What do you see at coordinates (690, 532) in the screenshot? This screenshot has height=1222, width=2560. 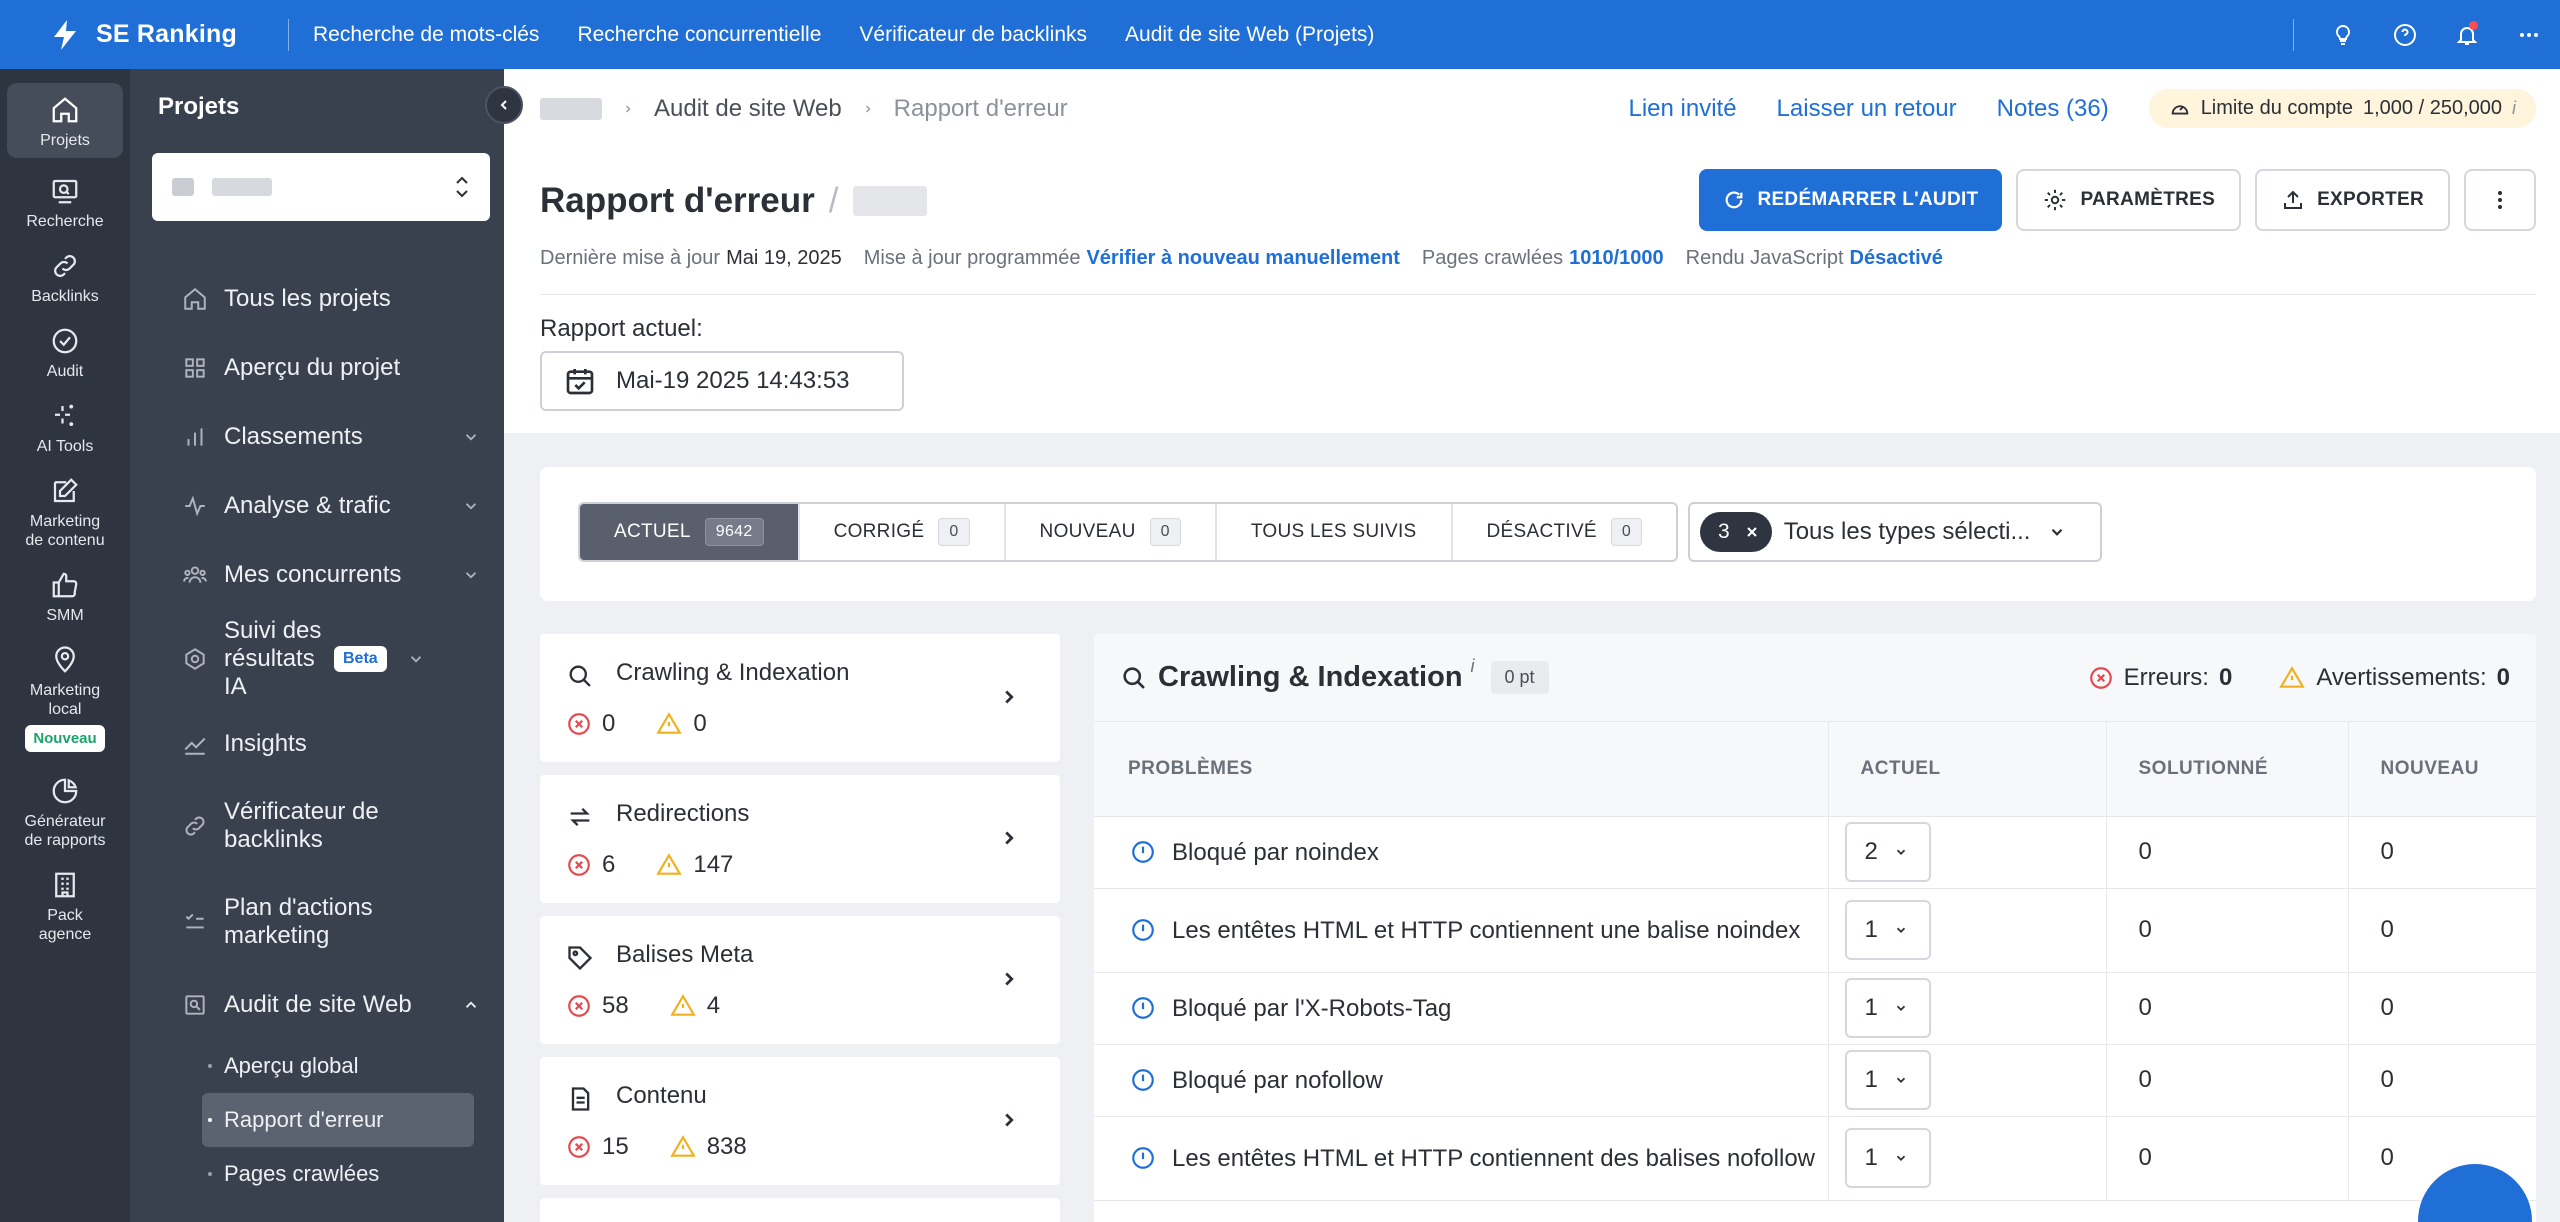 I see `segment-current: ACTUEL 9642` at bounding box center [690, 532].